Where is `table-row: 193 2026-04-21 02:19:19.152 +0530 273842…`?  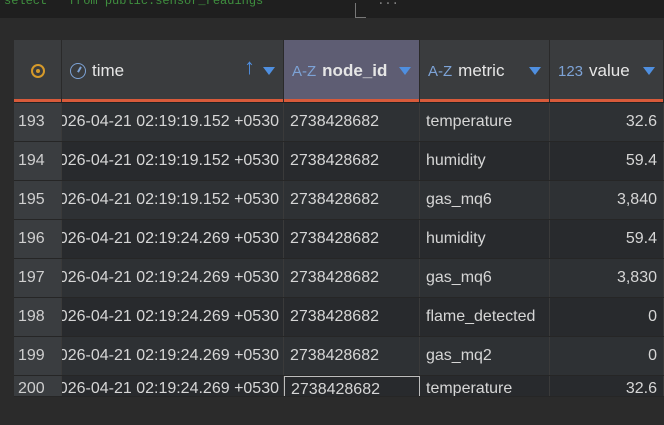
table-row: 193 2026-04-21 02:19:19.152 +0530 273842… is located at coordinates (339, 122).